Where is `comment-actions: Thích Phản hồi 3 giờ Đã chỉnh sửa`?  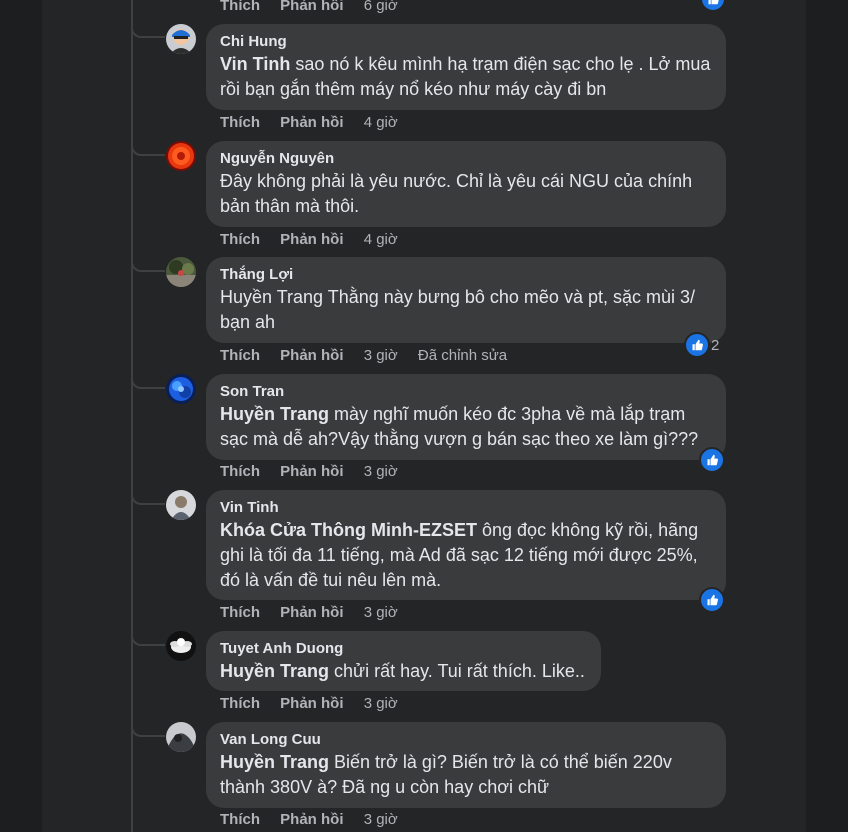
comment-actions: Thích Phản hồi 3 giờ Đã chỉnh sửa is located at coordinates (371, 356).